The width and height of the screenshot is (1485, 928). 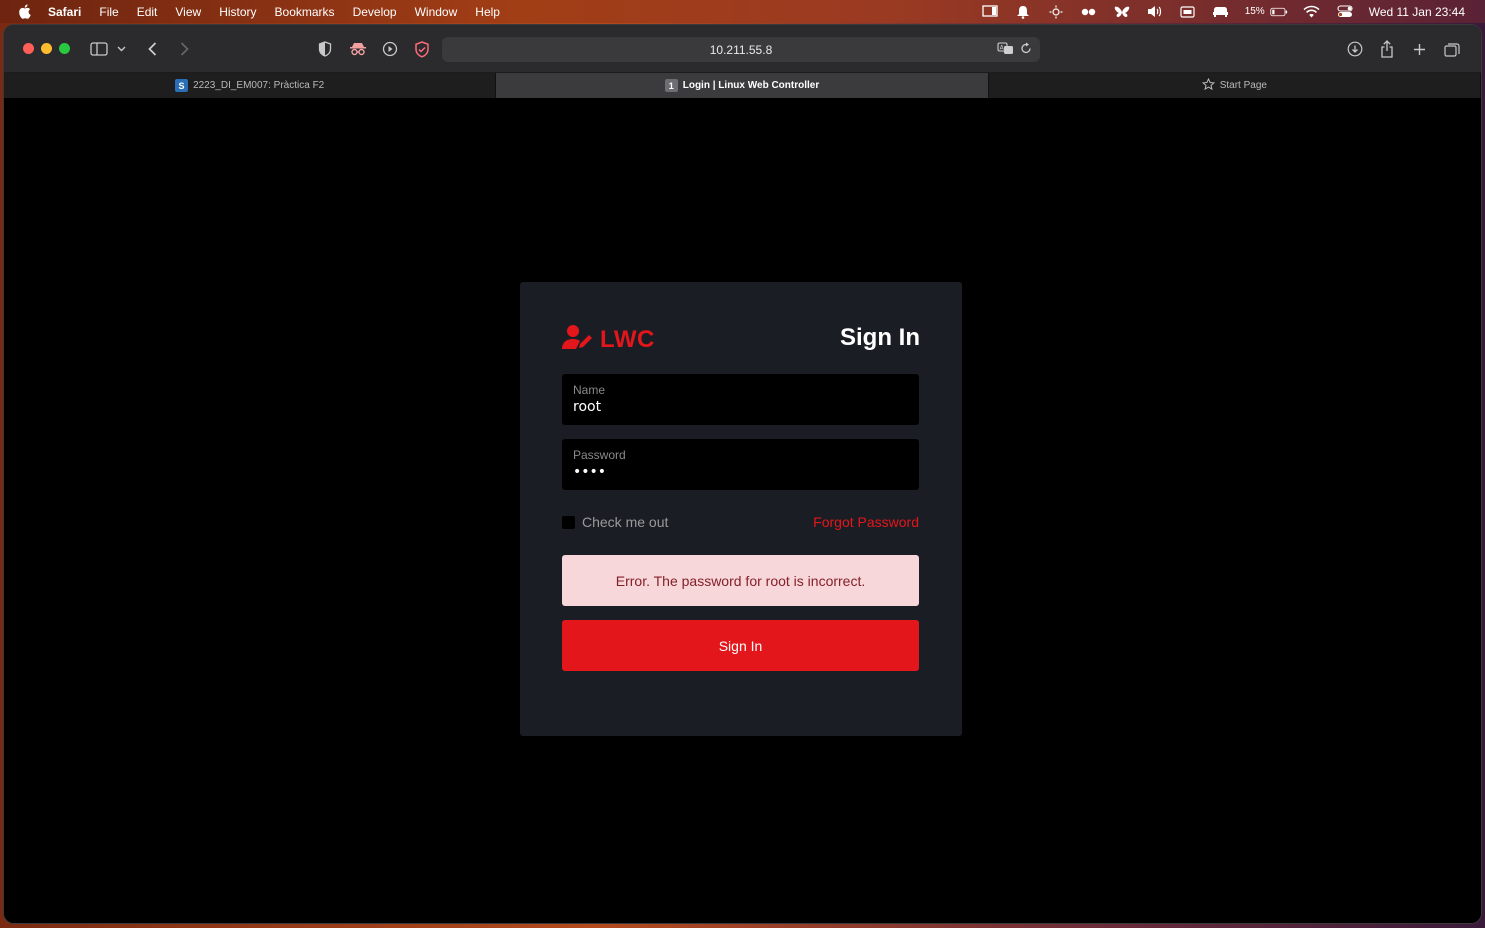 I want to click on close-window-button, so click(x=28, y=48).